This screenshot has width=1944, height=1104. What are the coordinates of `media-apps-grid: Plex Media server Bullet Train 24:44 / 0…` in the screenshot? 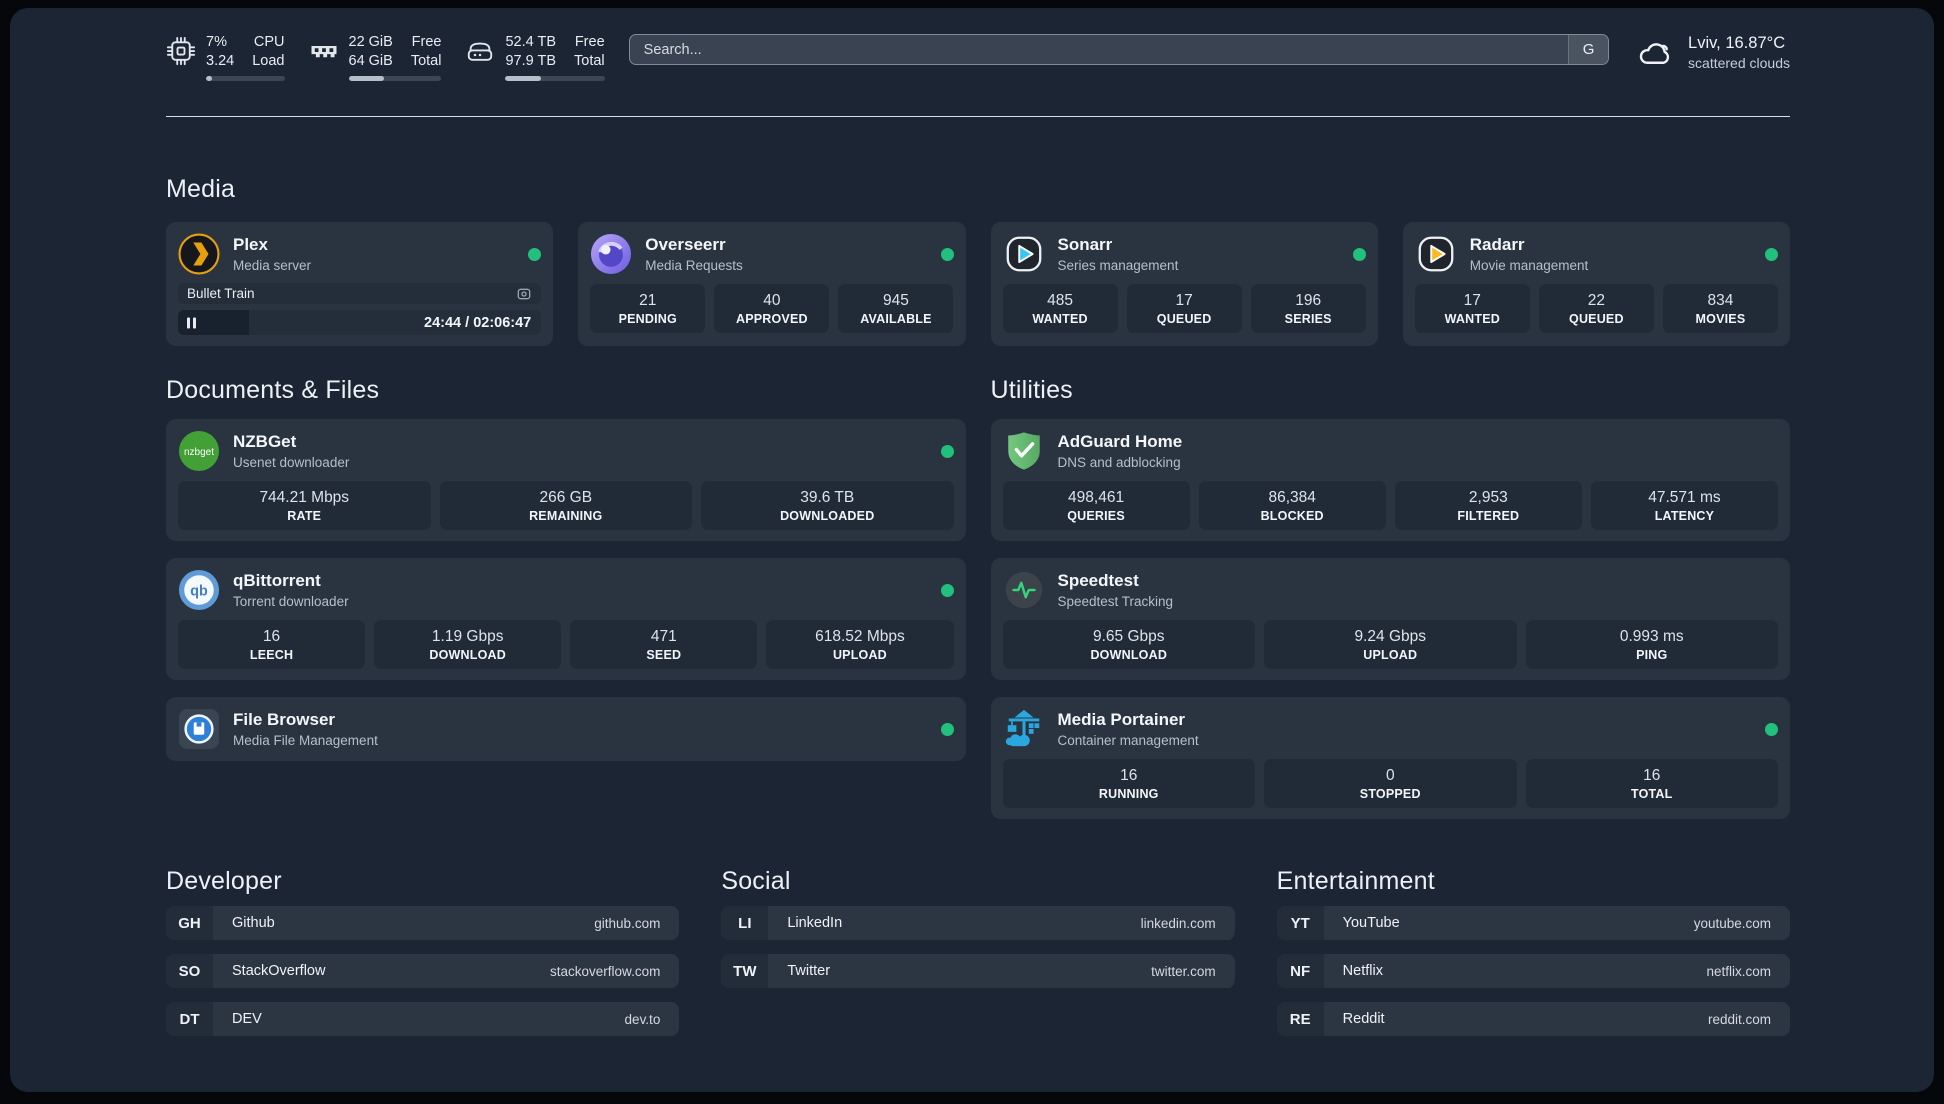 It's located at (978, 284).